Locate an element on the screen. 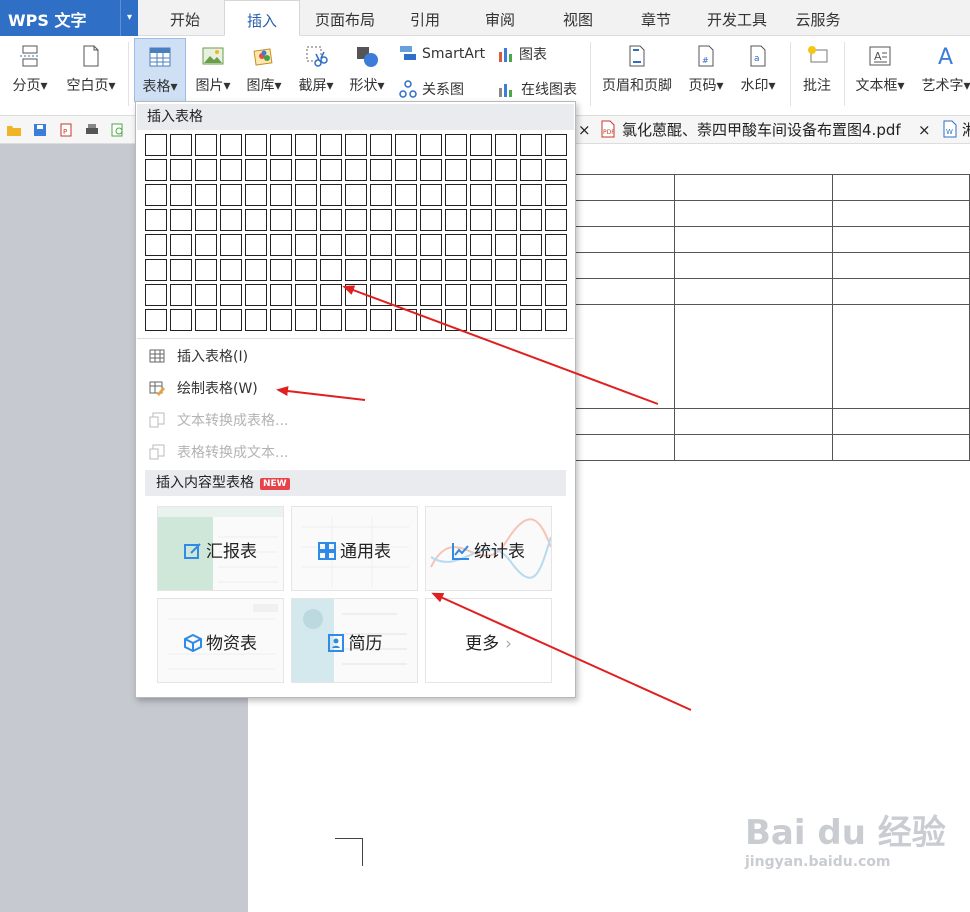 This screenshot has width=970, height=912. print-preview-icon is located at coordinates (118, 130).